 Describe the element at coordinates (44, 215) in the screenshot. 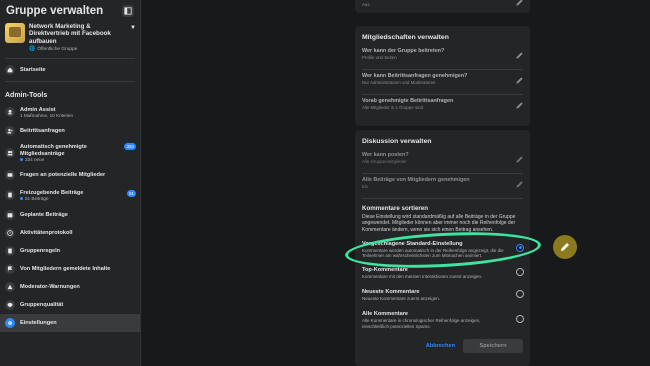

I see `sidebar-item-label: Geplante Beiträge` at that location.